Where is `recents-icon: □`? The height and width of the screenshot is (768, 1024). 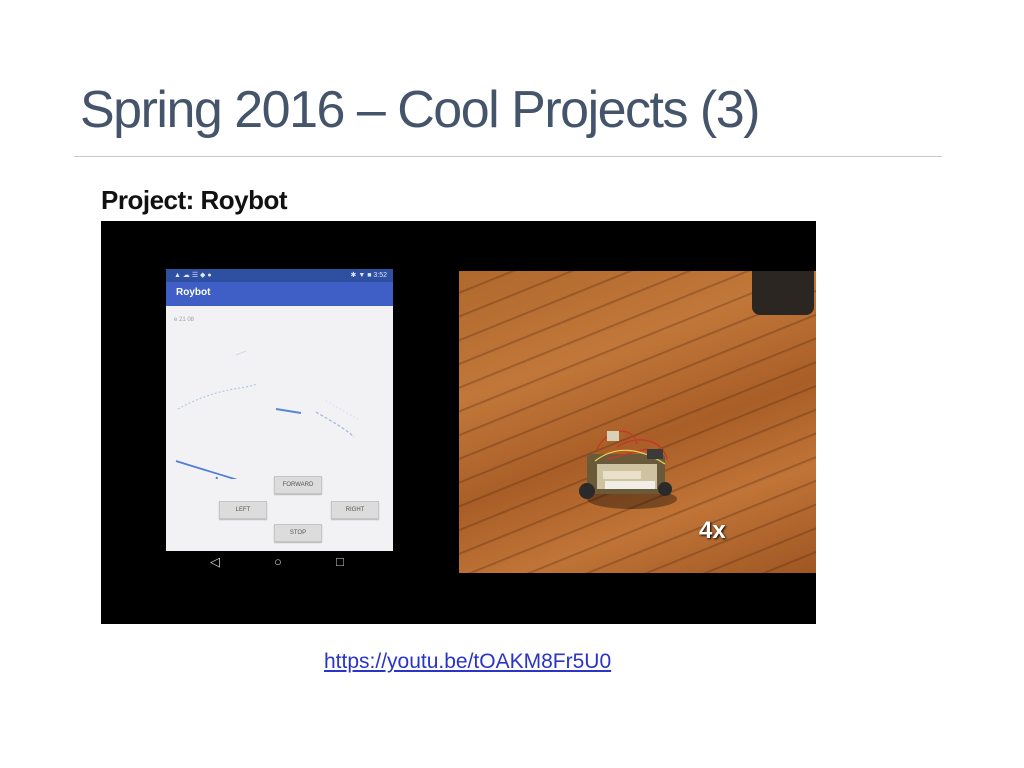 recents-icon: □ is located at coordinates (340, 562).